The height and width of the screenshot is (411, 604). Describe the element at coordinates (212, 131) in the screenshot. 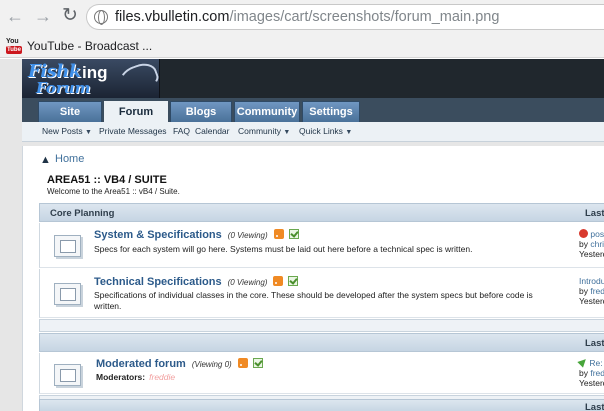

I see `calendar-link: Calendar` at that location.